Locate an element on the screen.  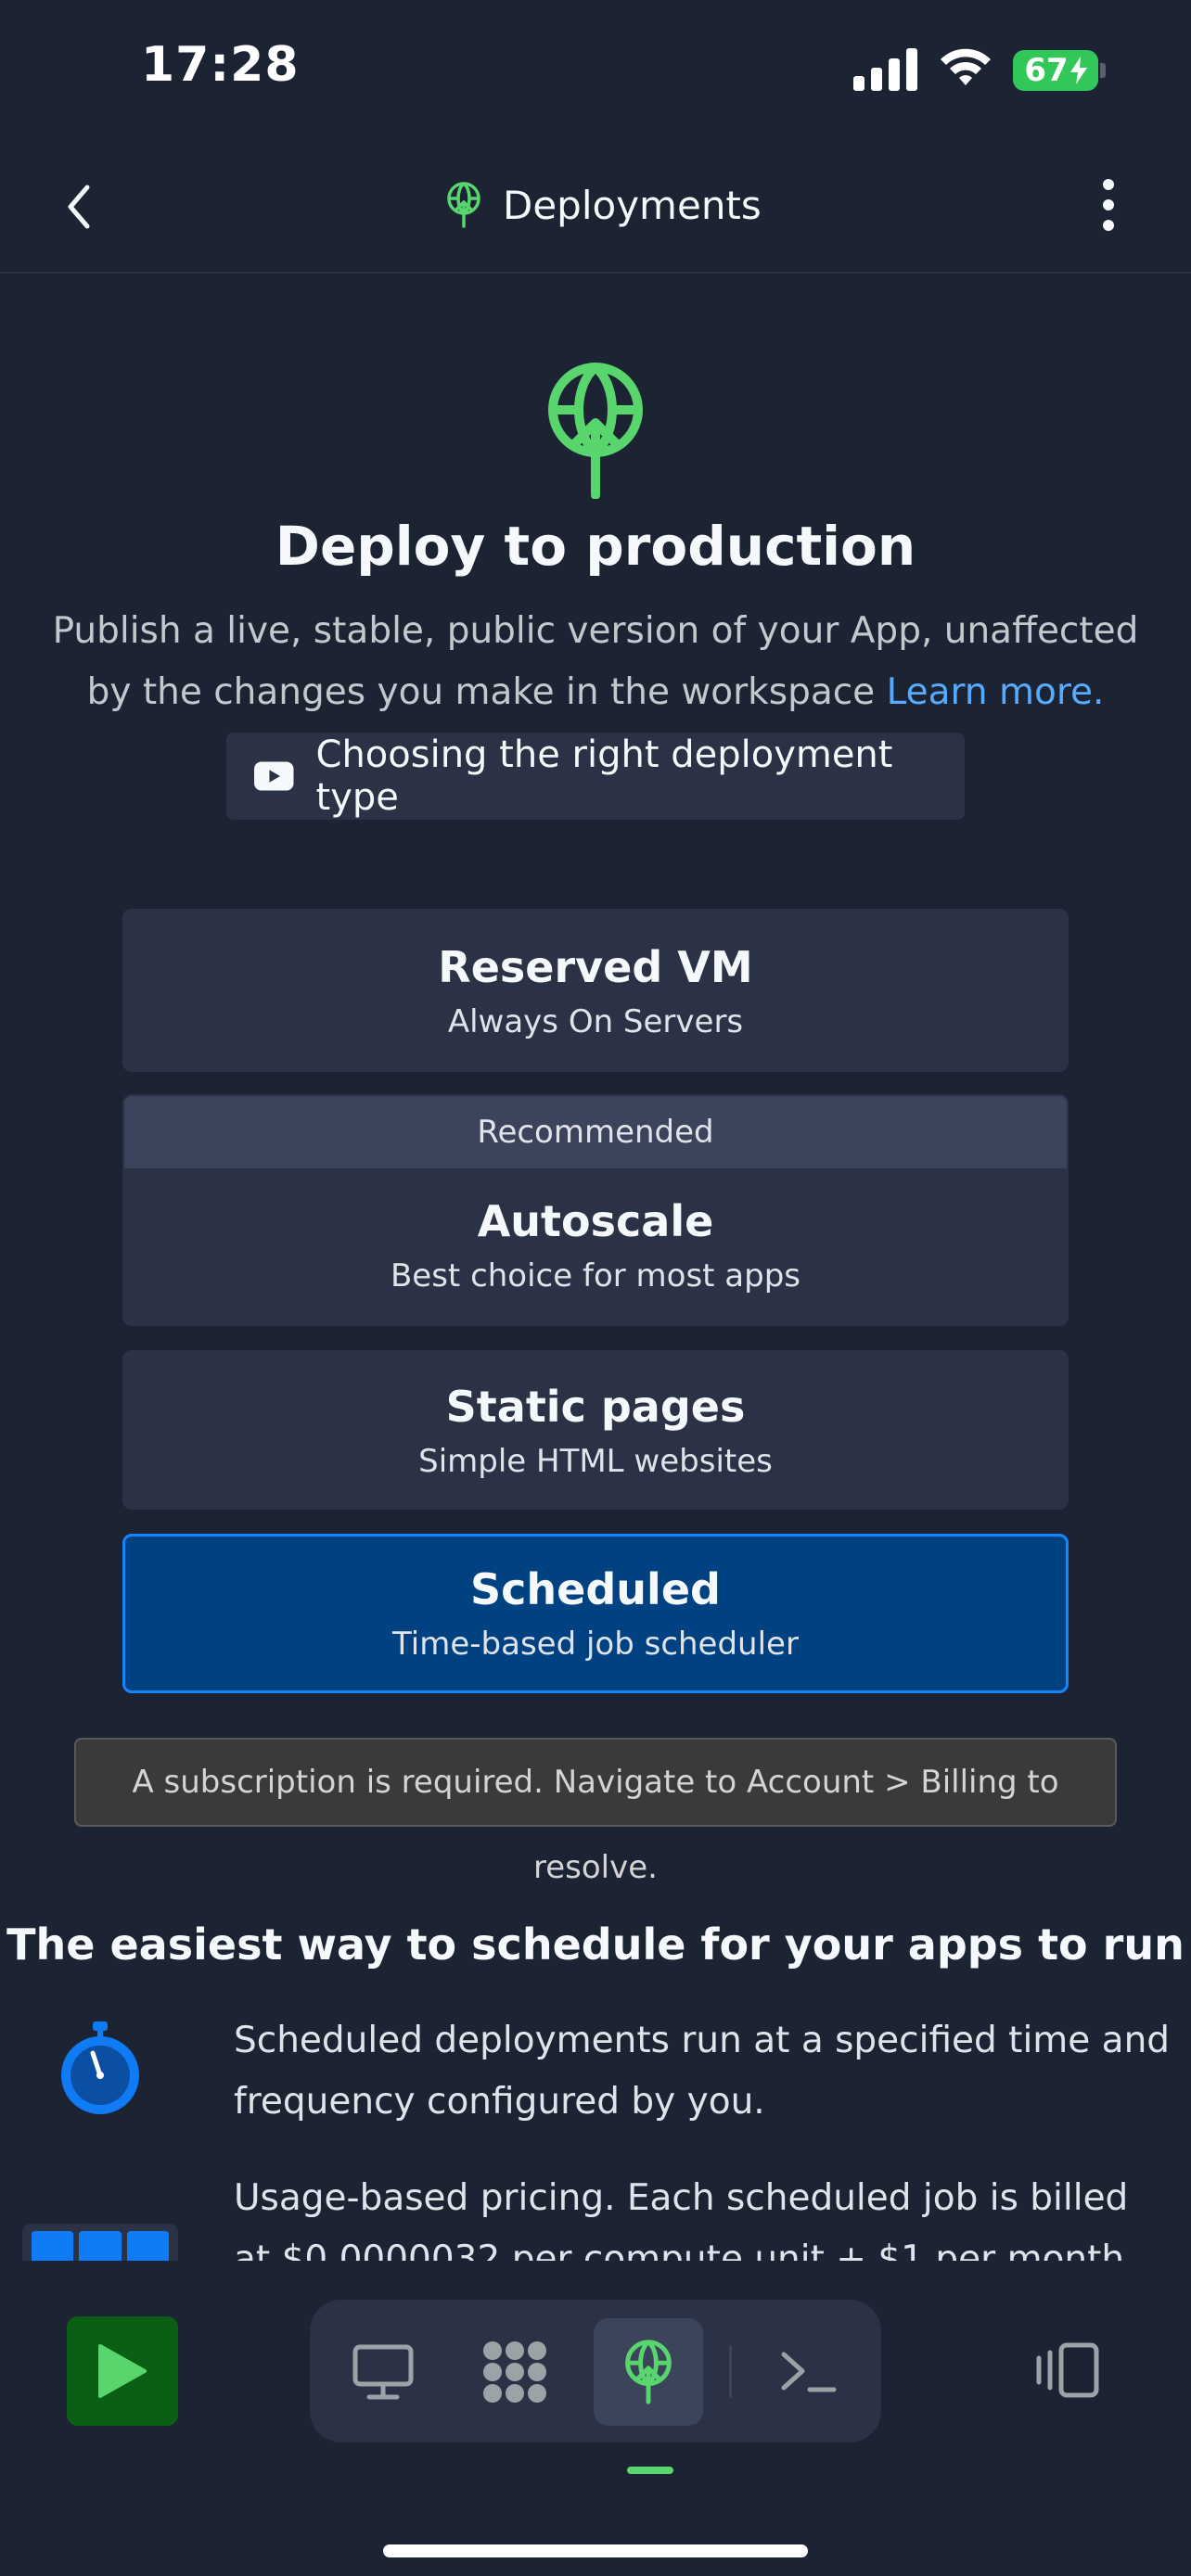
shell-icon is located at coordinates (809, 2372).